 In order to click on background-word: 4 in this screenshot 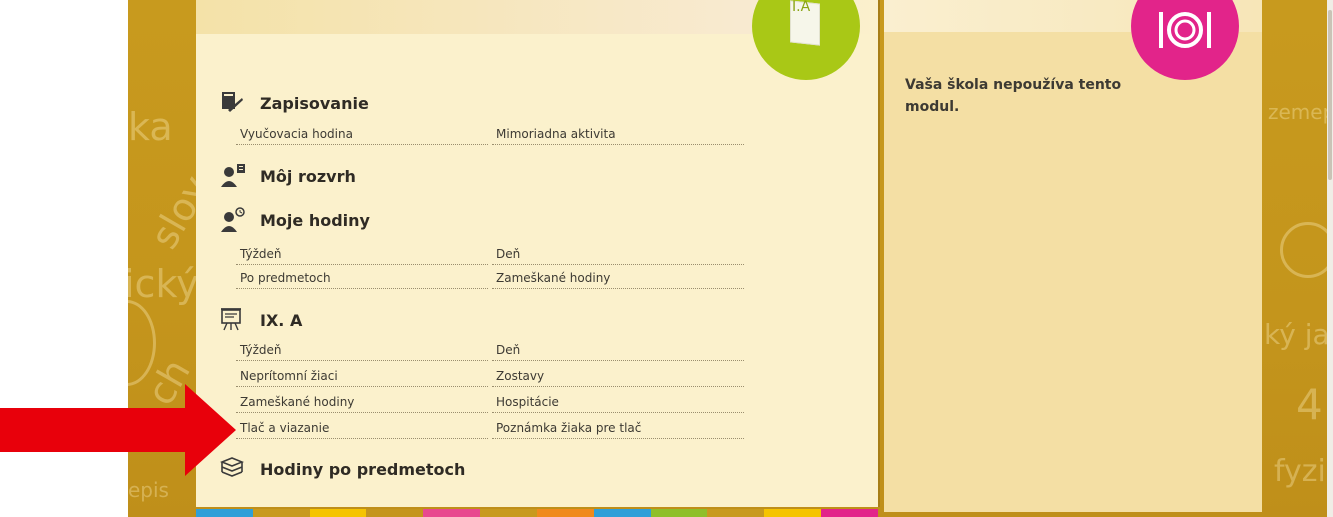, I will do `click(1309, 404)`.